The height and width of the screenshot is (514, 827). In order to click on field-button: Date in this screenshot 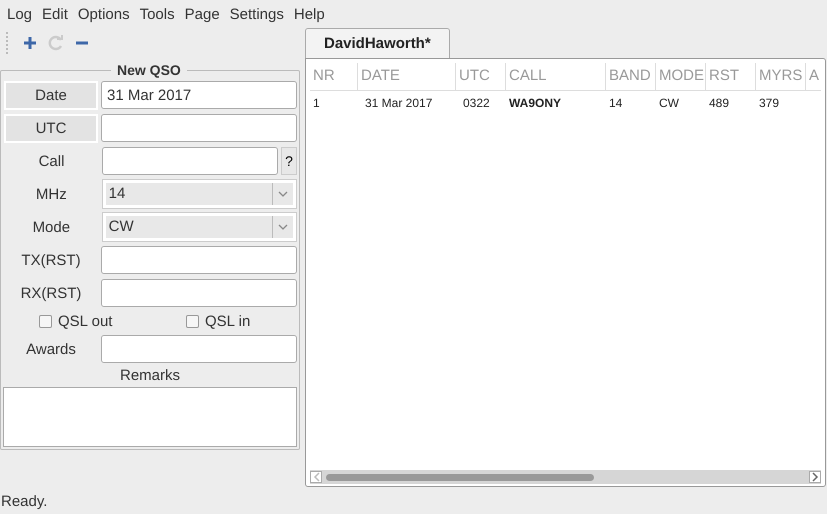, I will do `click(51, 95)`.